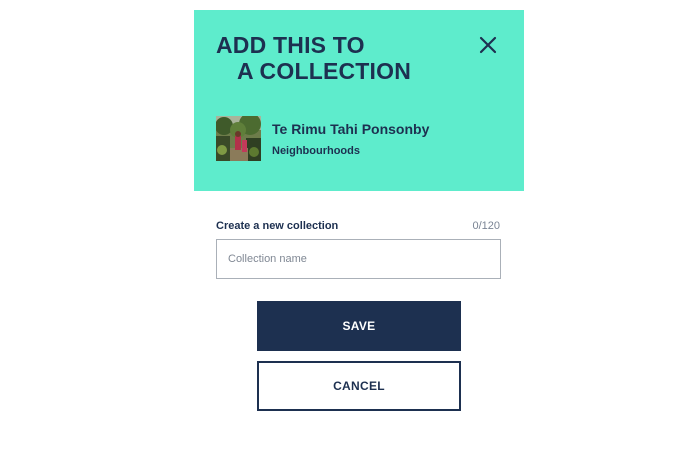 The width and height of the screenshot is (700, 450). Describe the element at coordinates (359, 386) in the screenshot. I see `cancel-button: CANCEL` at that location.